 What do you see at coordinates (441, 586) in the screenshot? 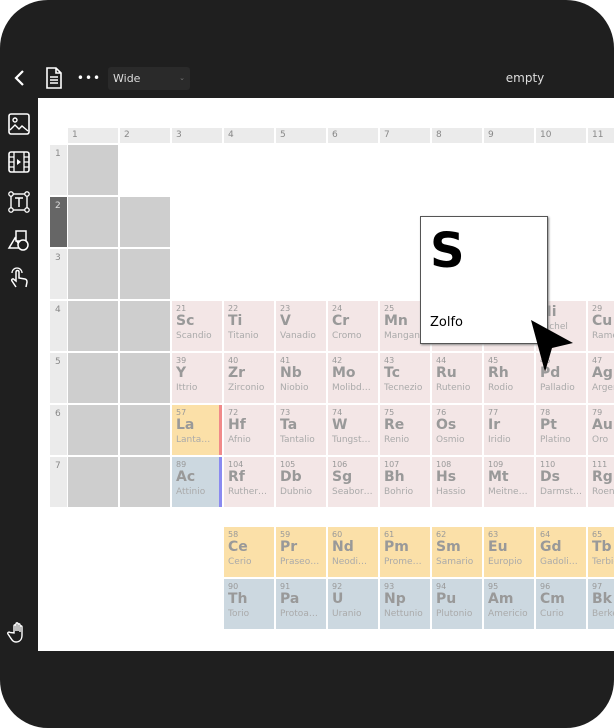
I see `atomic-number: 94` at bounding box center [441, 586].